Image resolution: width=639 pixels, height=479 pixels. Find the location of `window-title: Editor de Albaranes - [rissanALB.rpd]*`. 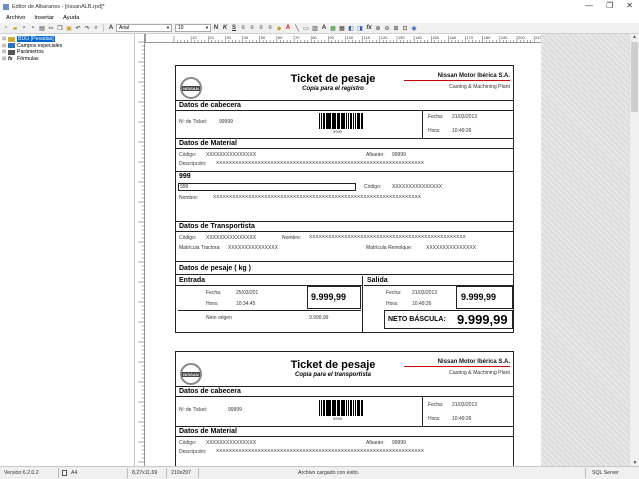

window-title: Editor de Albaranes - [rissanALB.rpd]* is located at coordinates (58, 6).